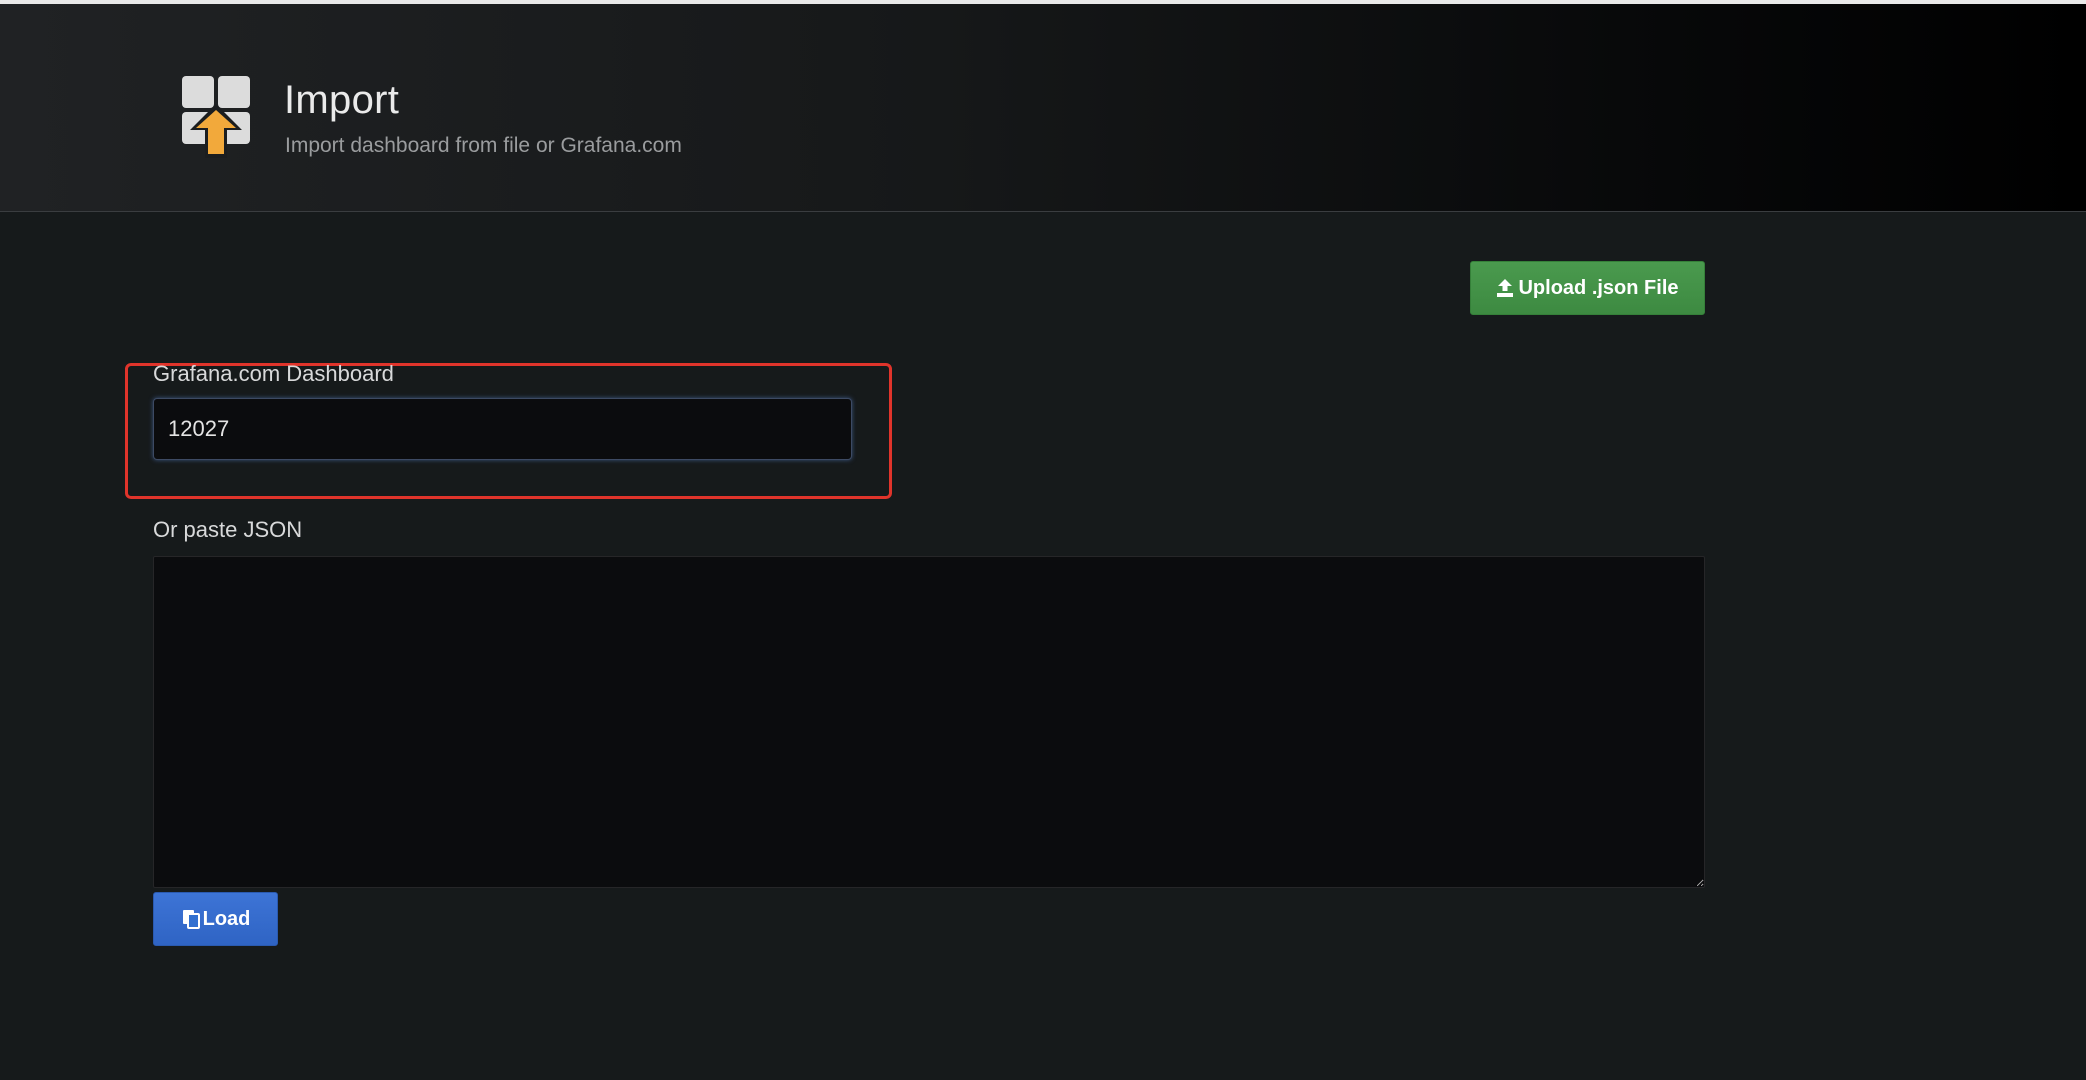  Describe the element at coordinates (273, 373) in the screenshot. I see `grafana-dashboard-label: Grafana.com Dashboard` at that location.